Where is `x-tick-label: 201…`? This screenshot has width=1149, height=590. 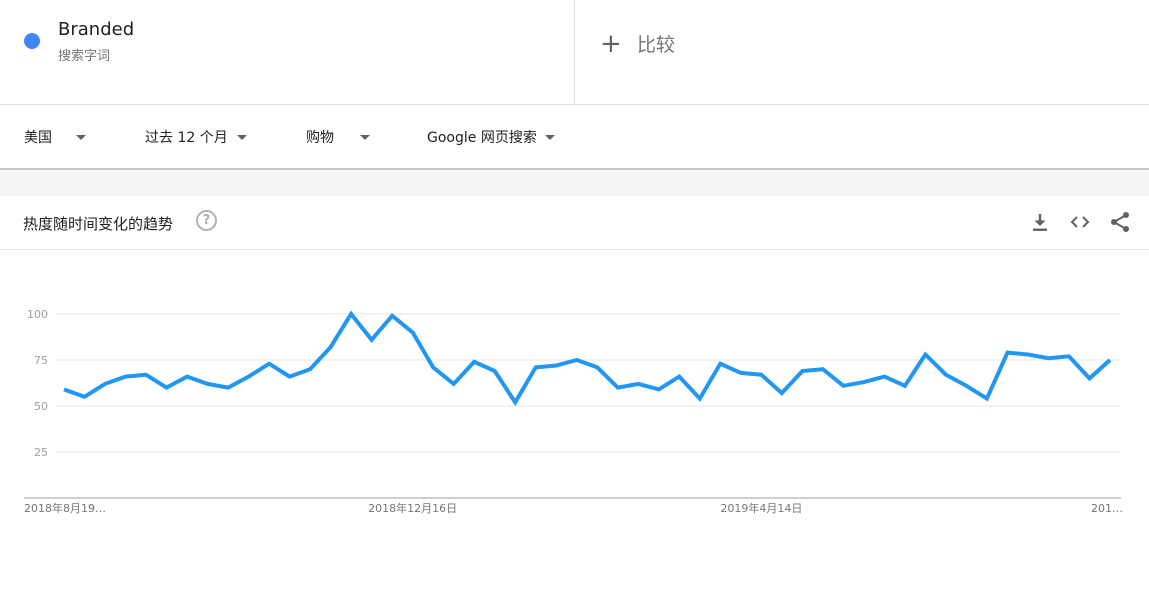
x-tick-label: 201… is located at coordinates (1107, 508).